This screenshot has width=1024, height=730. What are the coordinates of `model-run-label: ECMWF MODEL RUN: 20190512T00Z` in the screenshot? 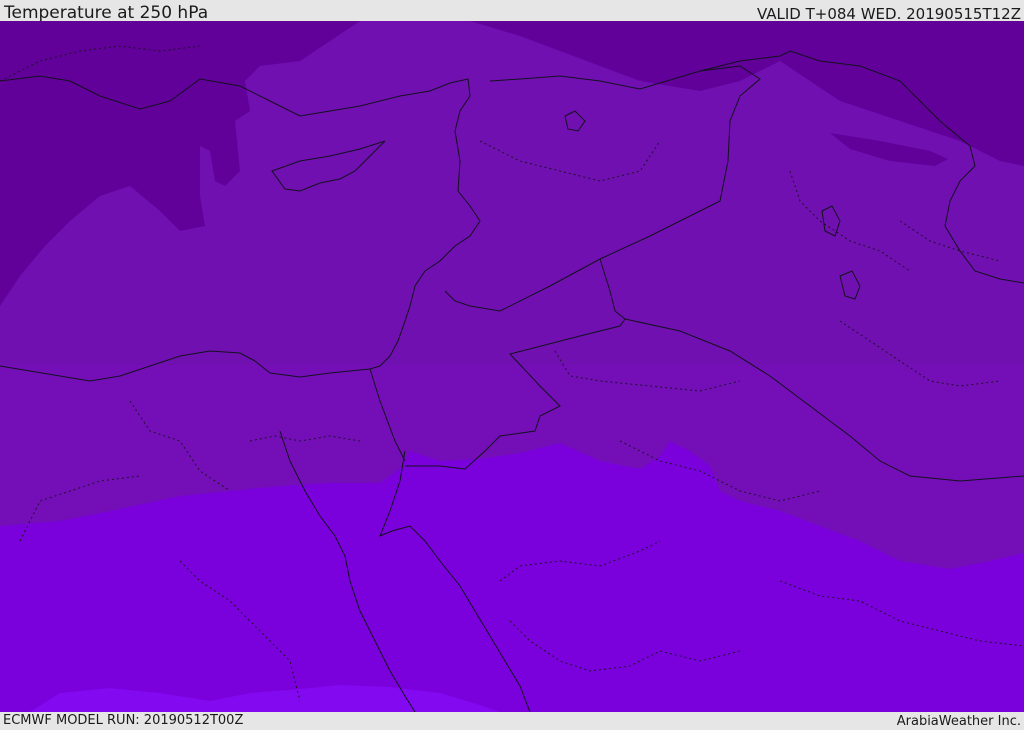 It's located at (123, 720).